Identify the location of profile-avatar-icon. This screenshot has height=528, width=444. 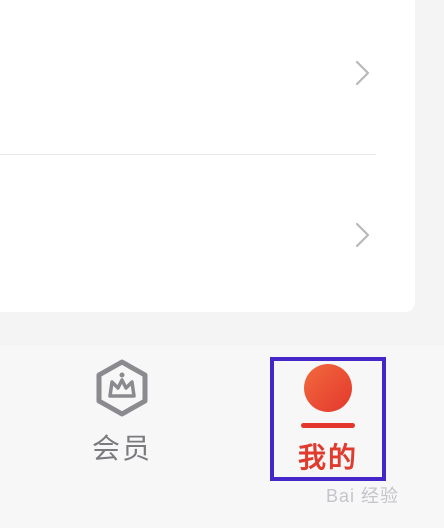
(328, 396).